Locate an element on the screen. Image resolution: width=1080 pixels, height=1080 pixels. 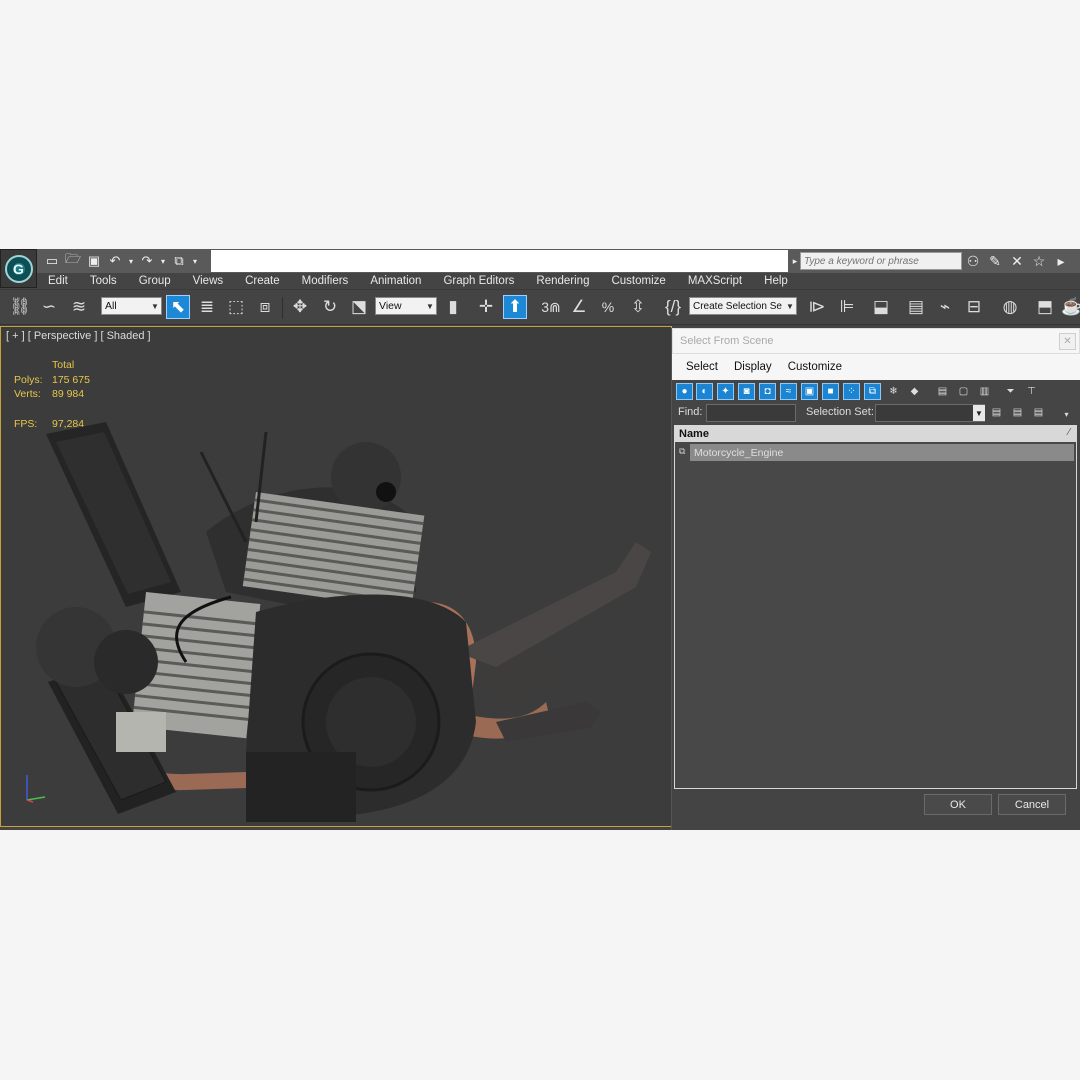
unlink-icon: ∽ is located at coordinates (49, 307).